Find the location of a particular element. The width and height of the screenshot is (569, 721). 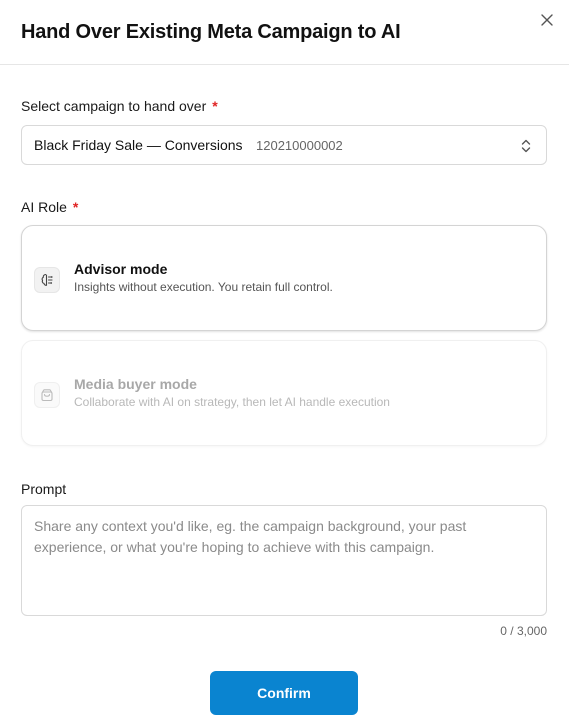

option-title: Media buyer mode is located at coordinates (135, 384).